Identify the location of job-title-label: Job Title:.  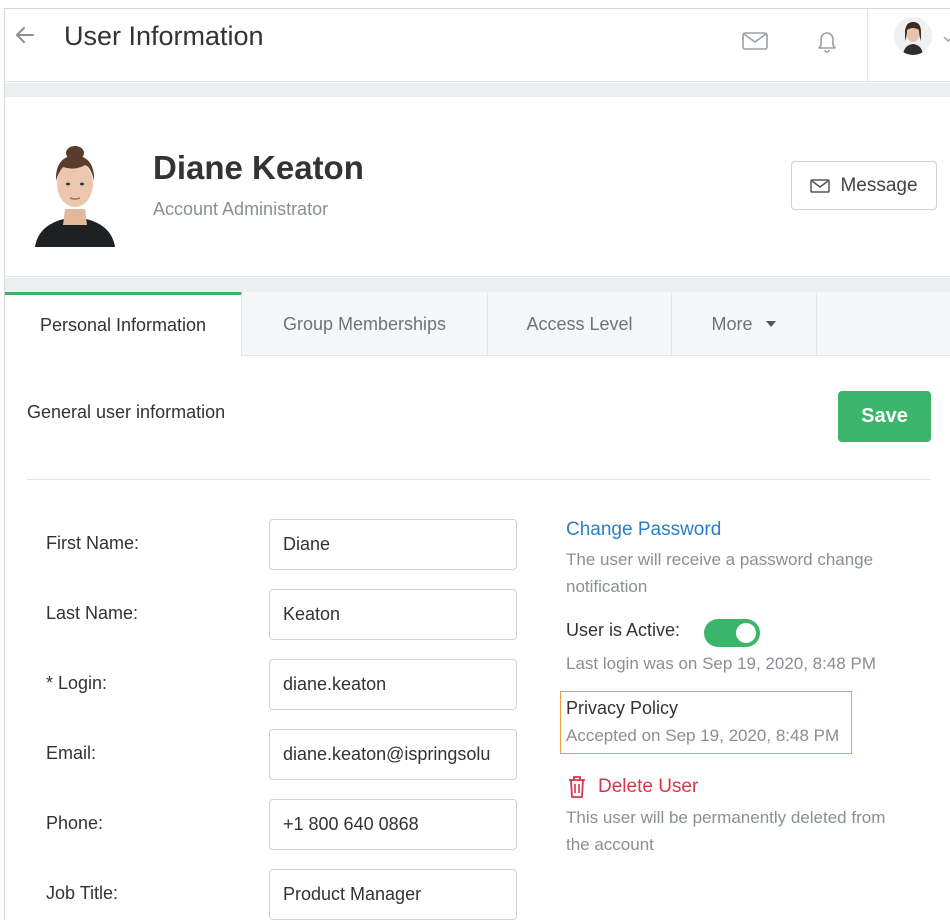
(82, 893).